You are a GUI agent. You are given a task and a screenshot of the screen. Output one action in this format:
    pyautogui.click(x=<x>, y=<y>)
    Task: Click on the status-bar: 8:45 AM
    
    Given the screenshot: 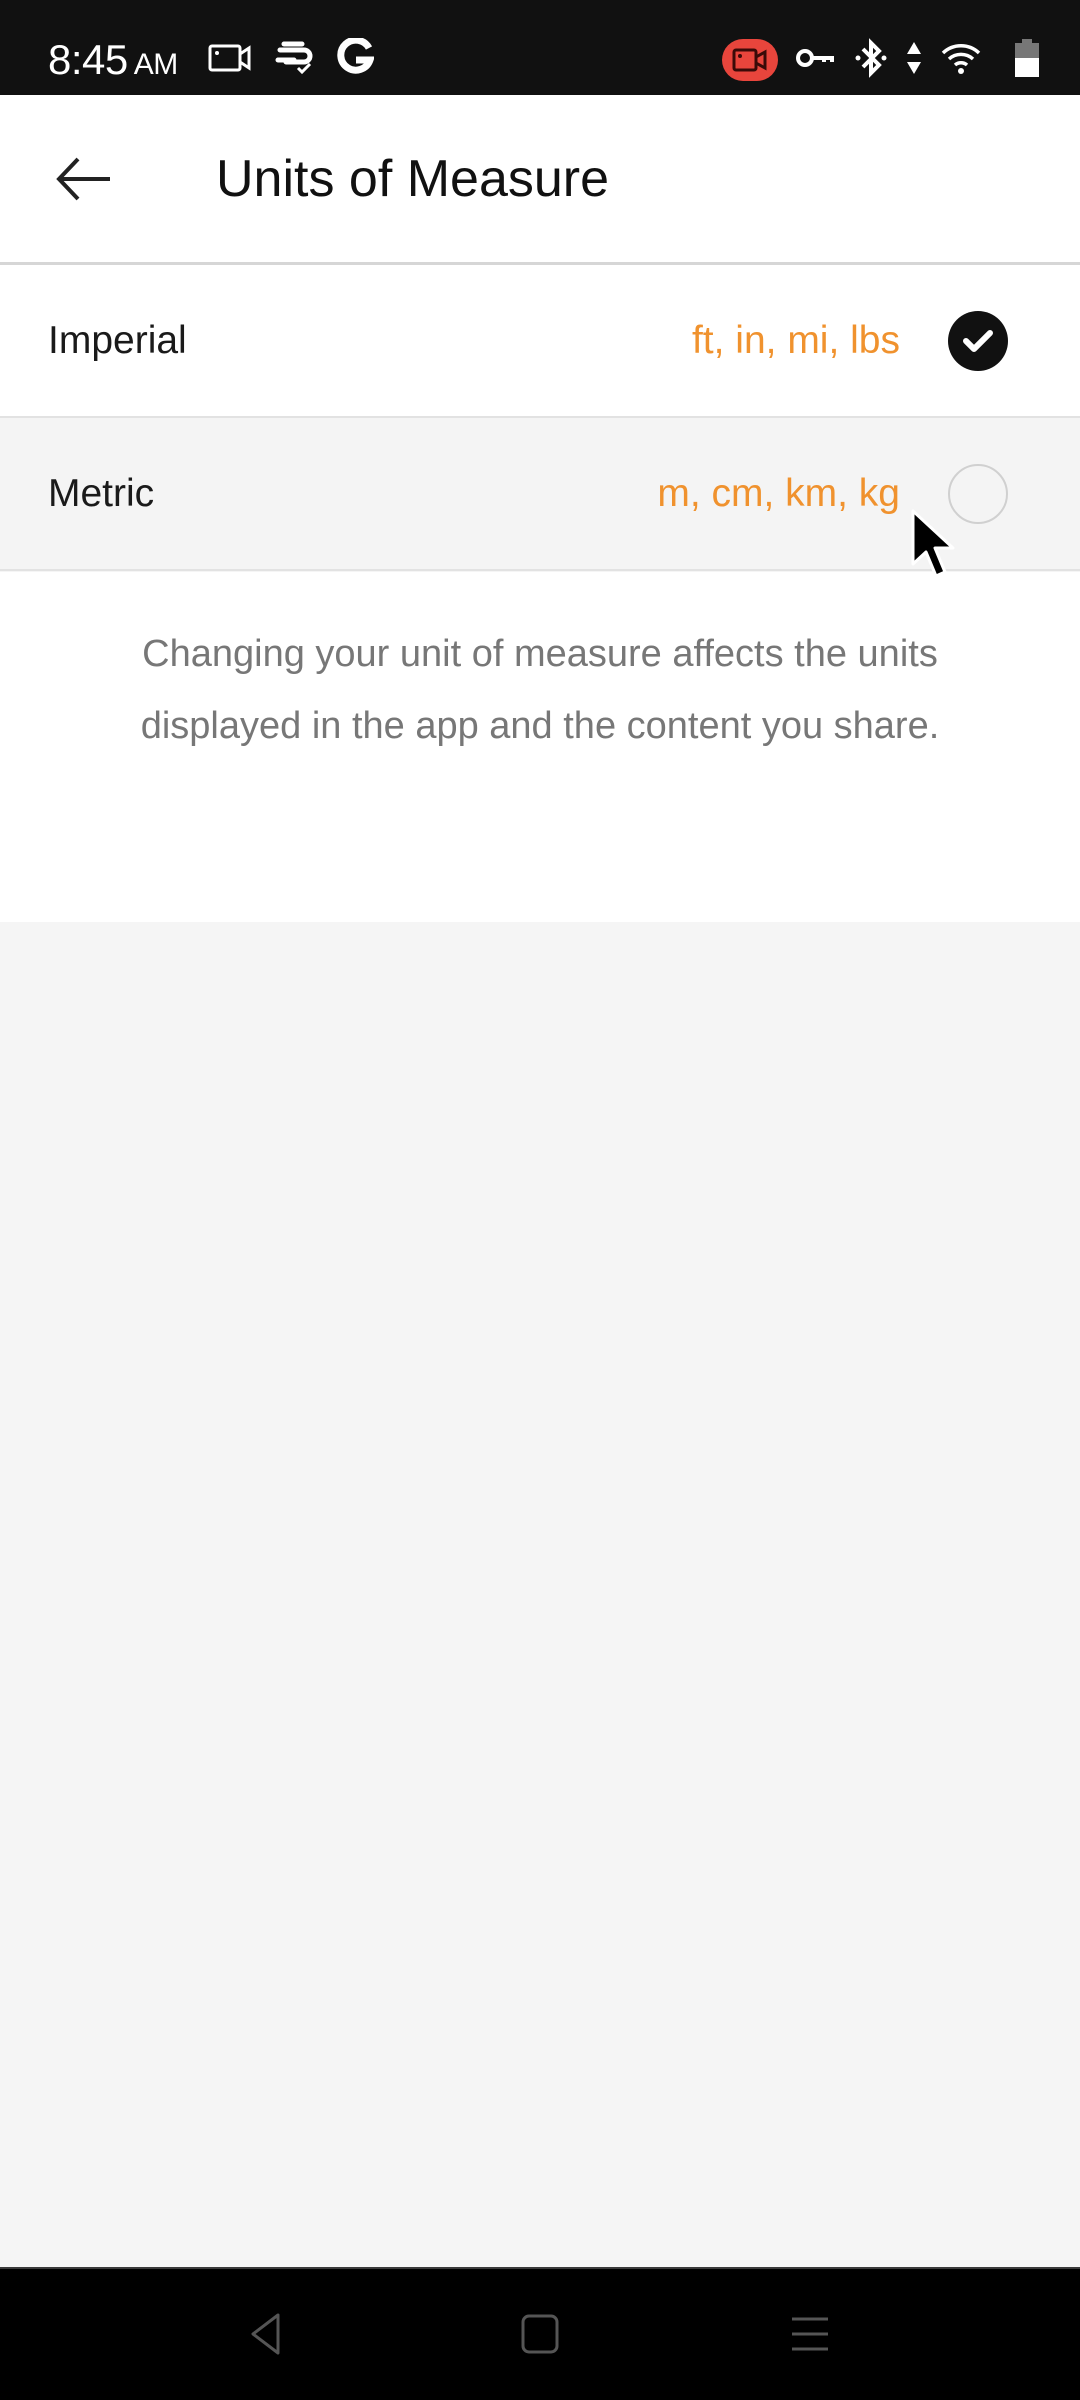 What is the action you would take?
    pyautogui.click(x=540, y=47)
    